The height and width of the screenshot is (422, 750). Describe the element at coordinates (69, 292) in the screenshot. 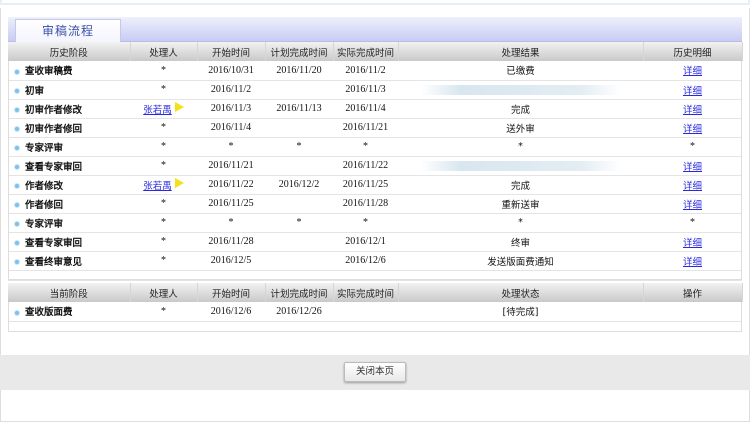

I see `column-header: 当前阶段` at that location.